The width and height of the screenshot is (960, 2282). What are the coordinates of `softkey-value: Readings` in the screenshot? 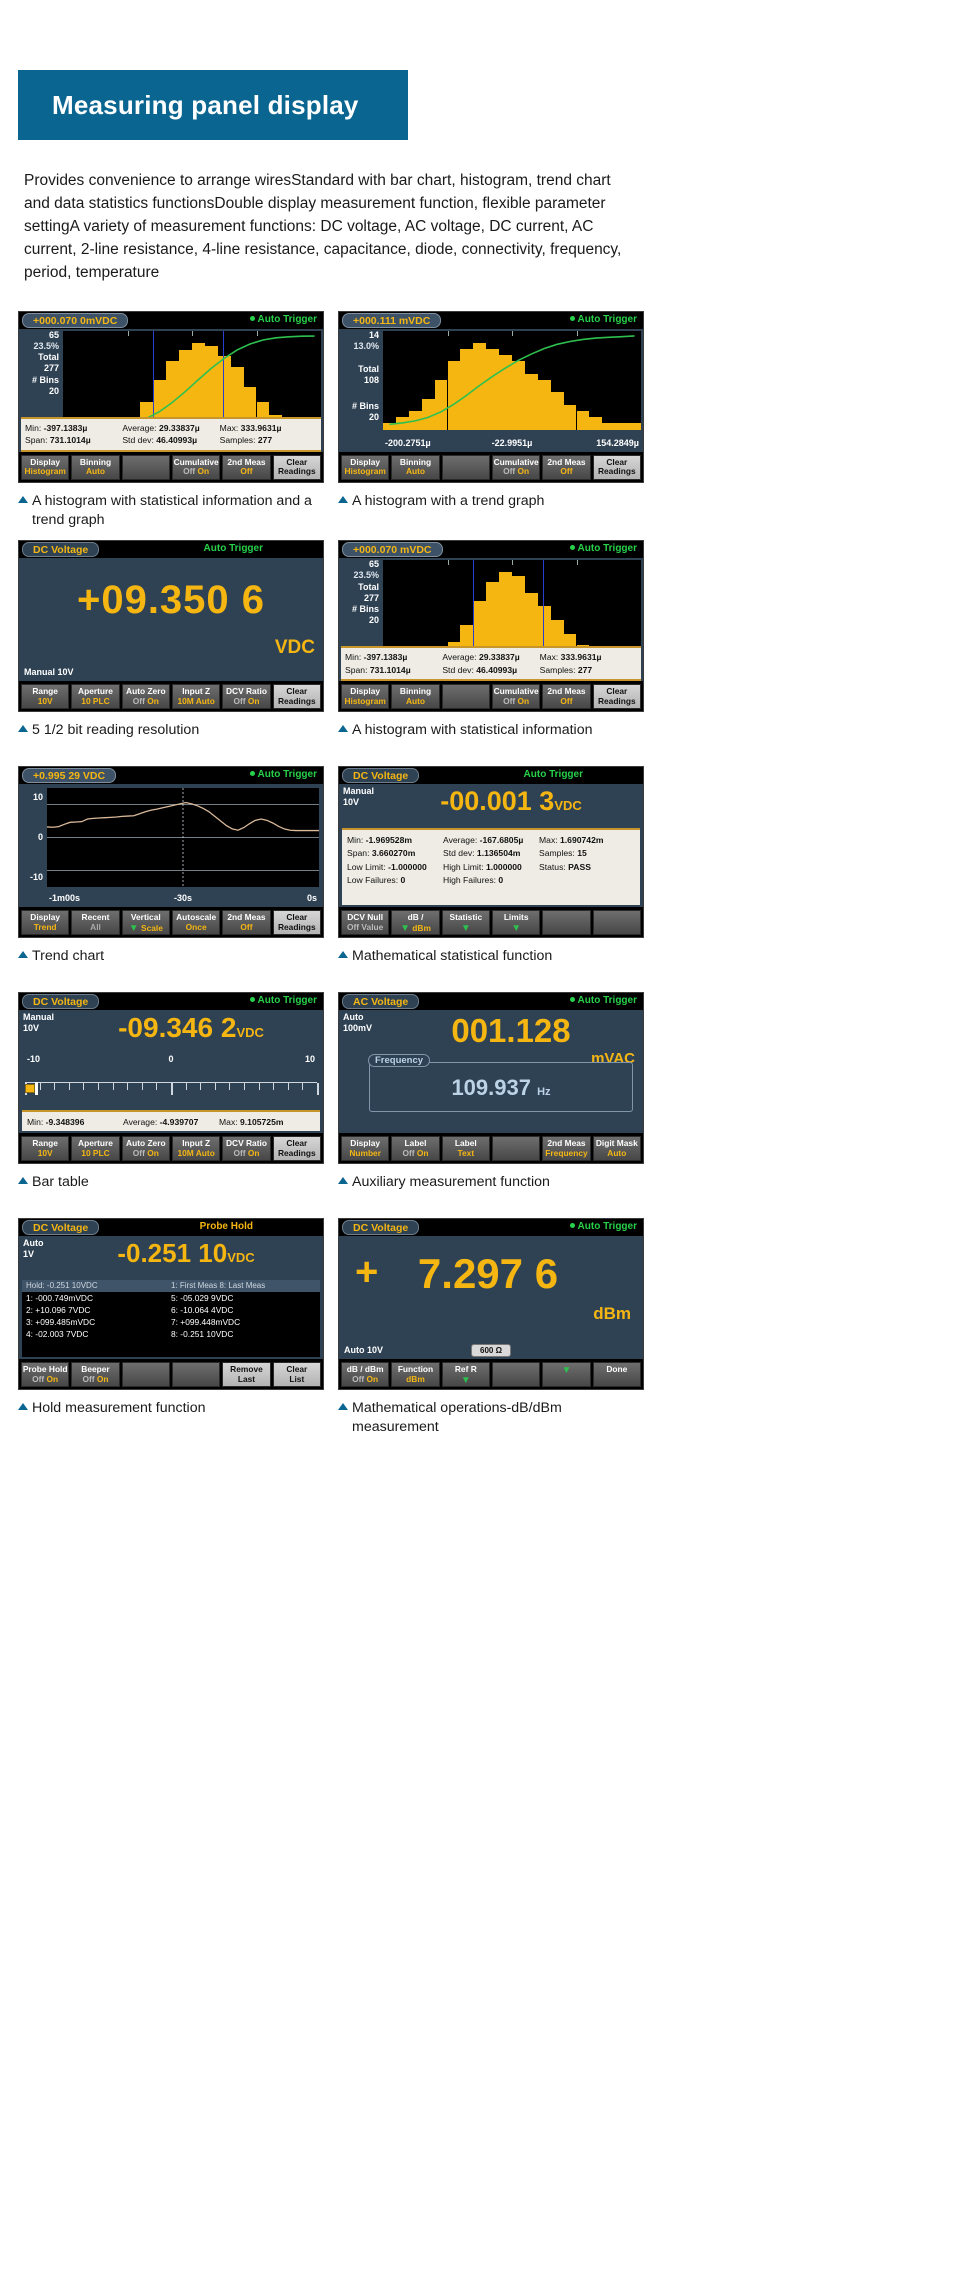 It's located at (616, 700).